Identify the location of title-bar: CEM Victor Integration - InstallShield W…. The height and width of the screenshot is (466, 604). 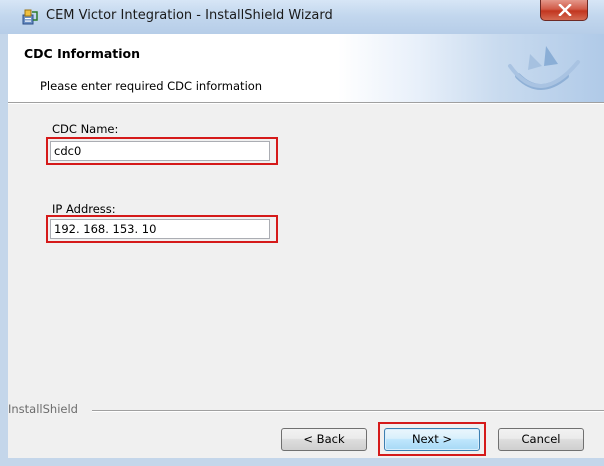
(302, 17).